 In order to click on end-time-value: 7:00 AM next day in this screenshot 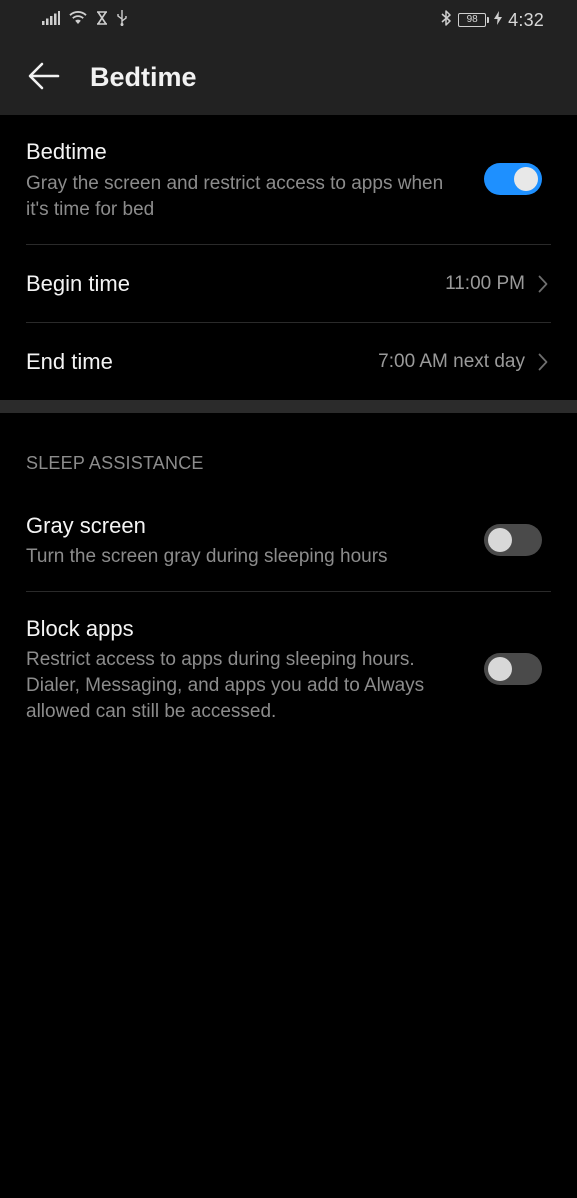, I will do `click(451, 361)`.